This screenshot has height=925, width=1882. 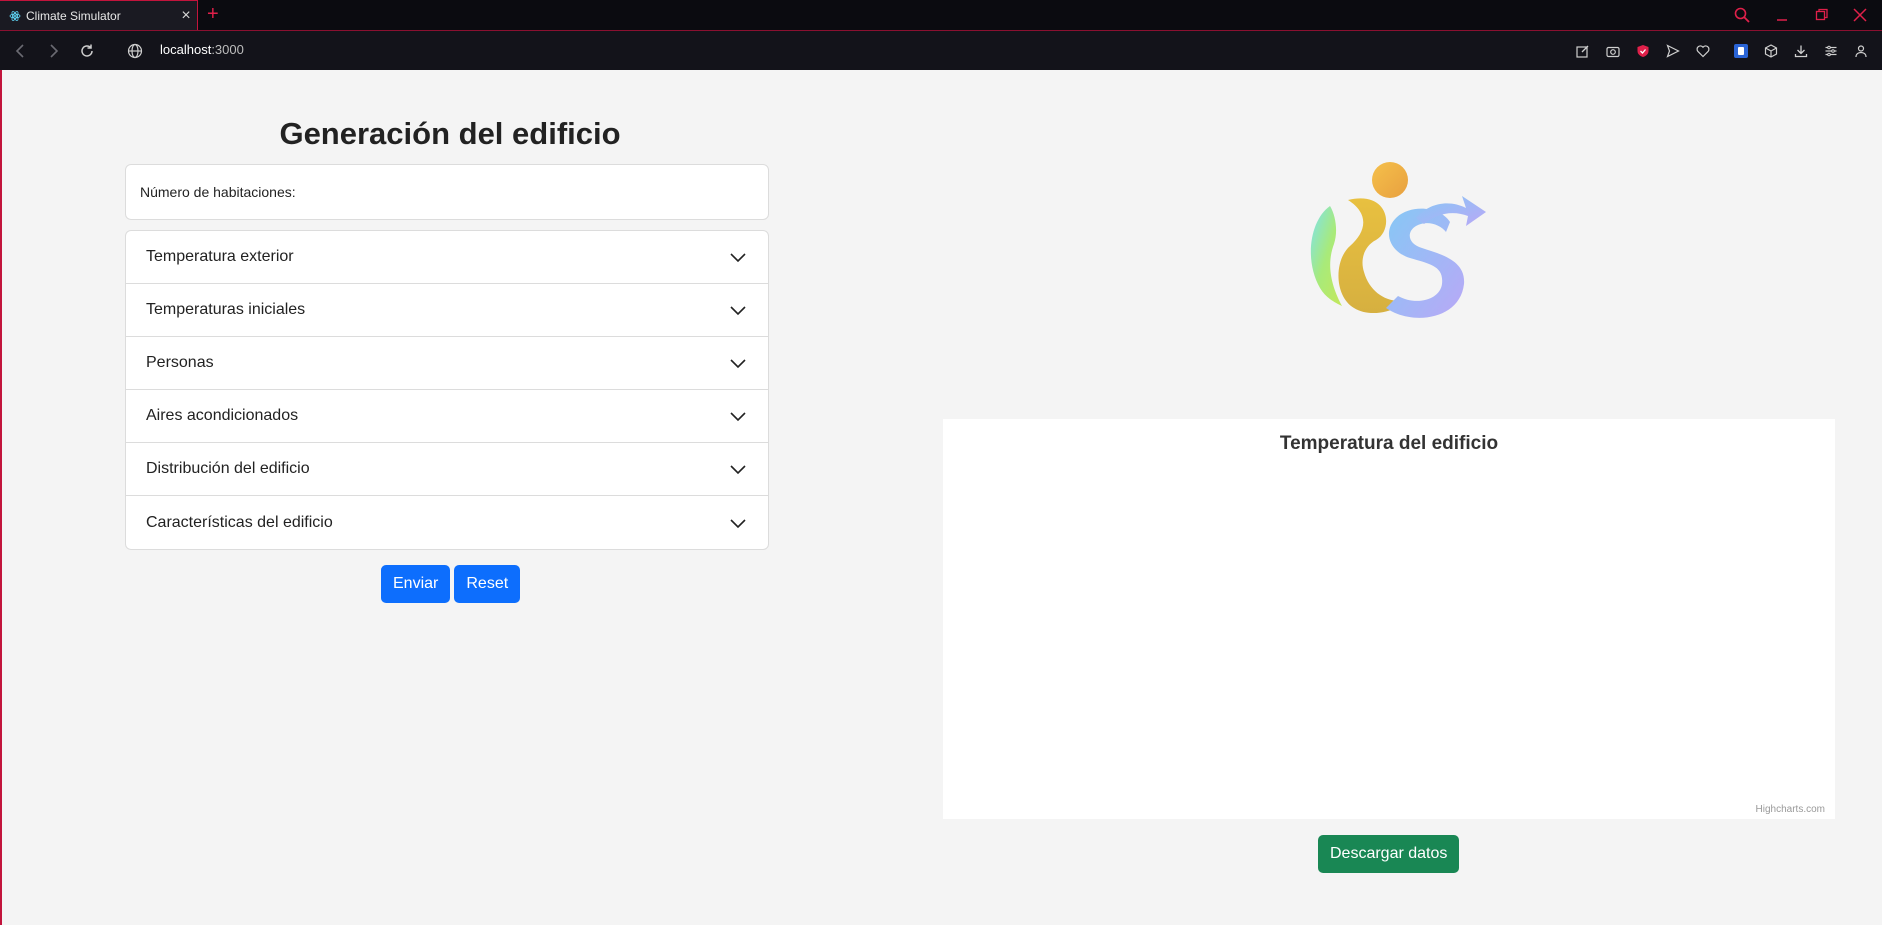 What do you see at coordinates (213, 14) in the screenshot?
I see `new-tab-button: +` at bounding box center [213, 14].